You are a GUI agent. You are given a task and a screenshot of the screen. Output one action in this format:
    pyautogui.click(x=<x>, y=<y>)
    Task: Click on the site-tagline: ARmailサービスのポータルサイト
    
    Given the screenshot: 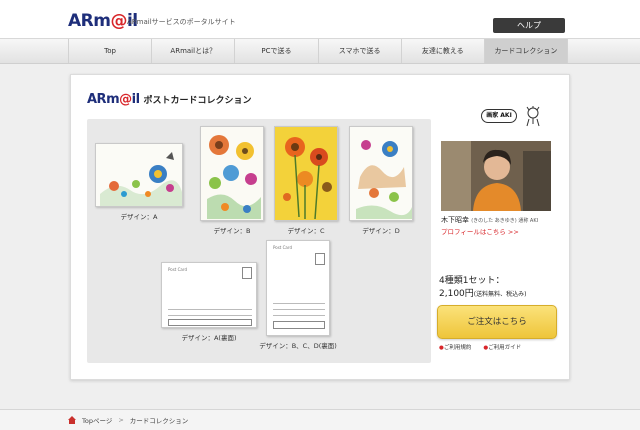 What is the action you would take?
    pyautogui.click(x=181, y=22)
    